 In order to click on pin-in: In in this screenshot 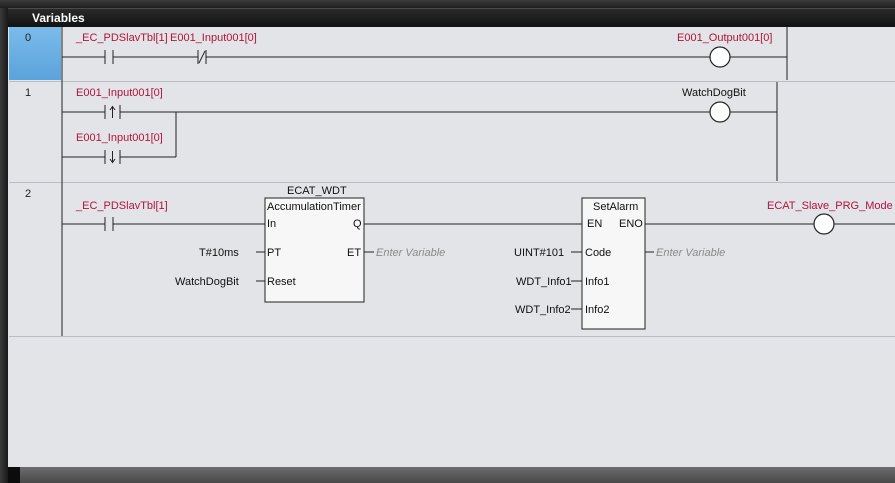, I will do `click(271, 224)`.